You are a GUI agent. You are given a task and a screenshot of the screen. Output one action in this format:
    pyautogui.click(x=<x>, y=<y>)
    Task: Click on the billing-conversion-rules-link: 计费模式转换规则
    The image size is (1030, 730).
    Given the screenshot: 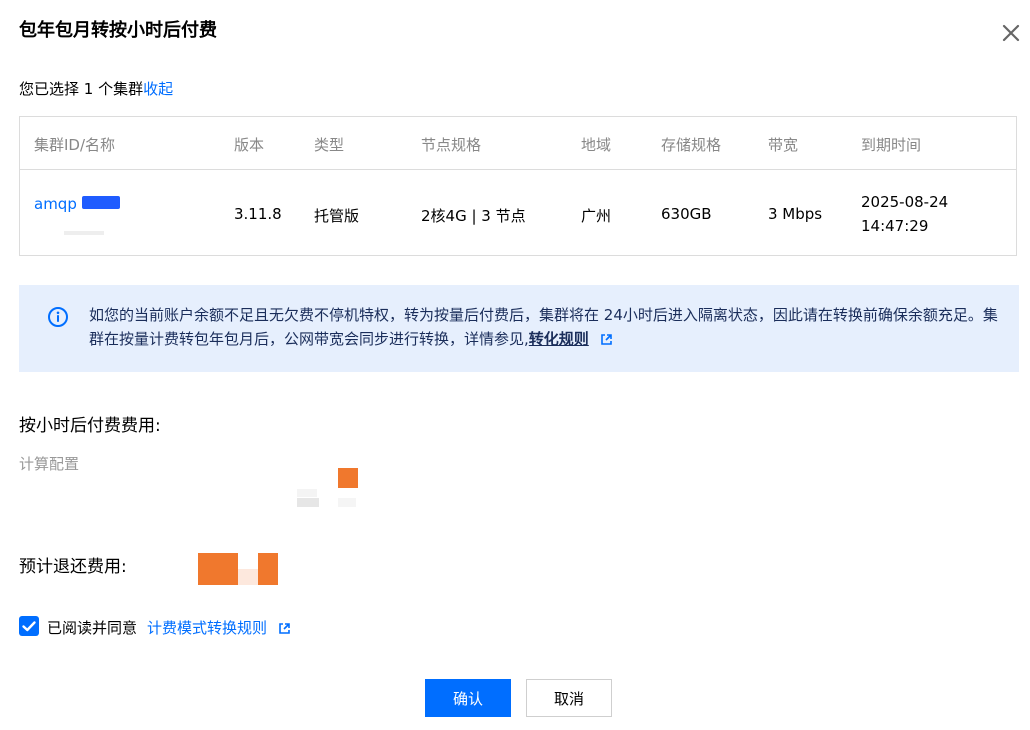 What is the action you would take?
    pyautogui.click(x=219, y=627)
    